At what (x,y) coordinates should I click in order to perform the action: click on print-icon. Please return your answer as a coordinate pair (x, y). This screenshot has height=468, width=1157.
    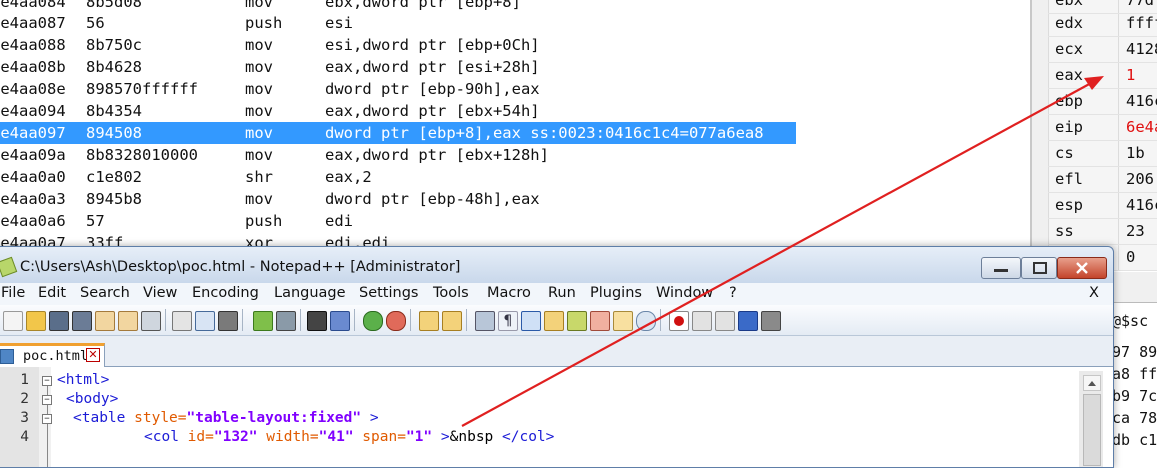
    Looking at the image, I should click on (151, 321).